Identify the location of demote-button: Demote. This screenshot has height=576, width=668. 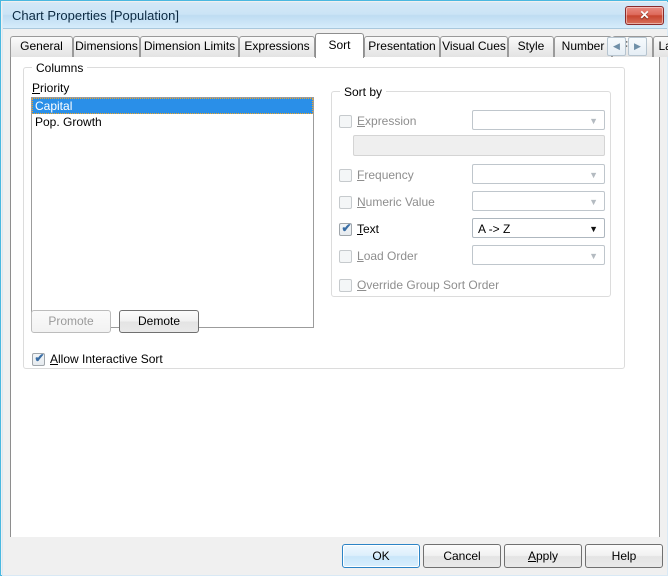
(159, 321).